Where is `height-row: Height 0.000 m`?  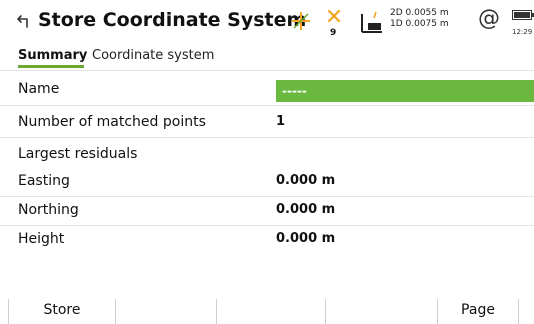
height-row: Height 0.000 m is located at coordinates (267, 240).